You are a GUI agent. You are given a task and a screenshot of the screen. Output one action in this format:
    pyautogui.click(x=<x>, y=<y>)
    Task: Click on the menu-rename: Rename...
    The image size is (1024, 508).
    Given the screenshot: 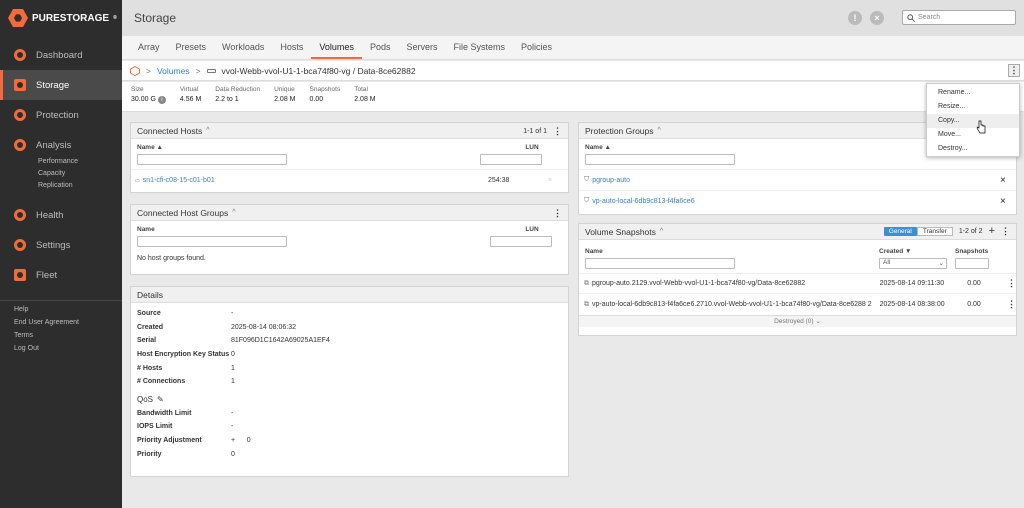 What is the action you would take?
    pyautogui.click(x=973, y=93)
    